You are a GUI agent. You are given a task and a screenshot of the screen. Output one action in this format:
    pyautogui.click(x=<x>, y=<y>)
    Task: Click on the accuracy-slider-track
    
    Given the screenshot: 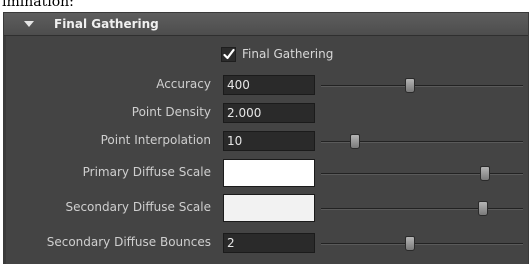 What is the action you would take?
    pyautogui.click(x=422, y=86)
    